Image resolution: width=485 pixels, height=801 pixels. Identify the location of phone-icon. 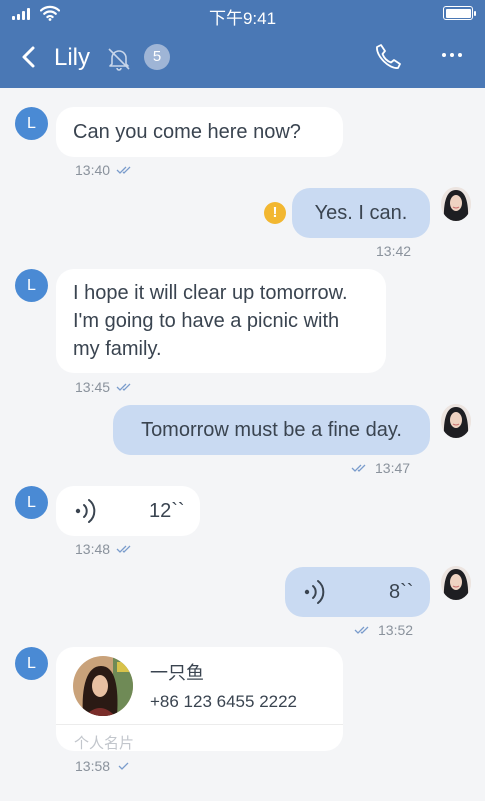
(388, 57).